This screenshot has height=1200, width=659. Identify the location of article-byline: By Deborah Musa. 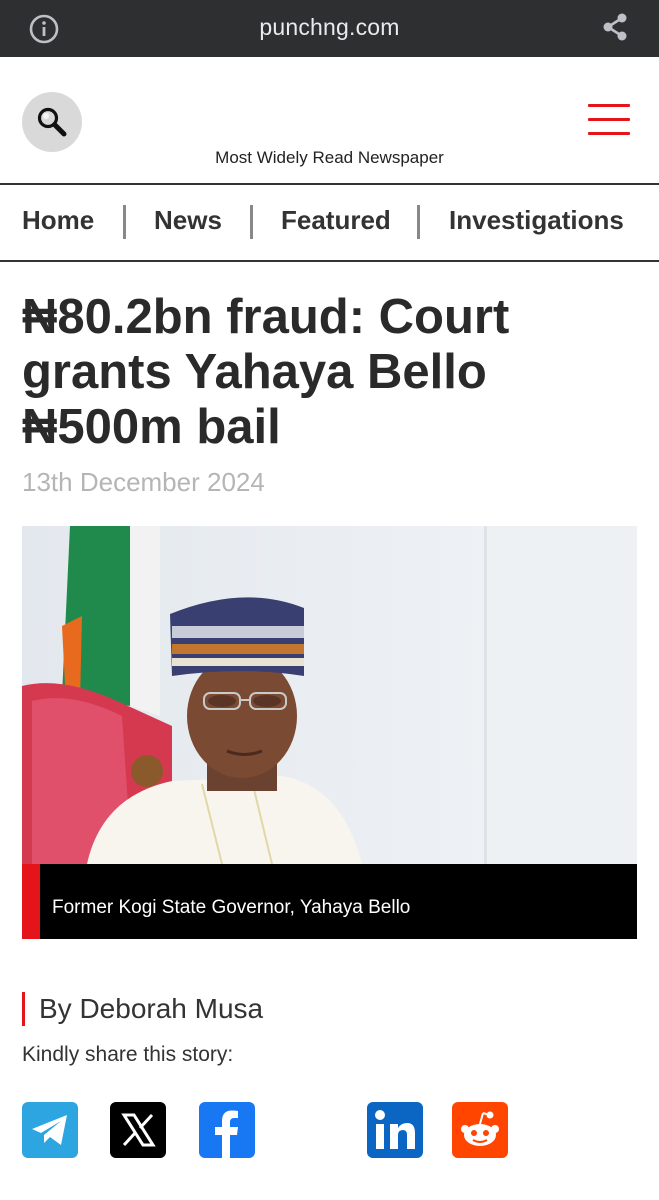
(151, 1009).